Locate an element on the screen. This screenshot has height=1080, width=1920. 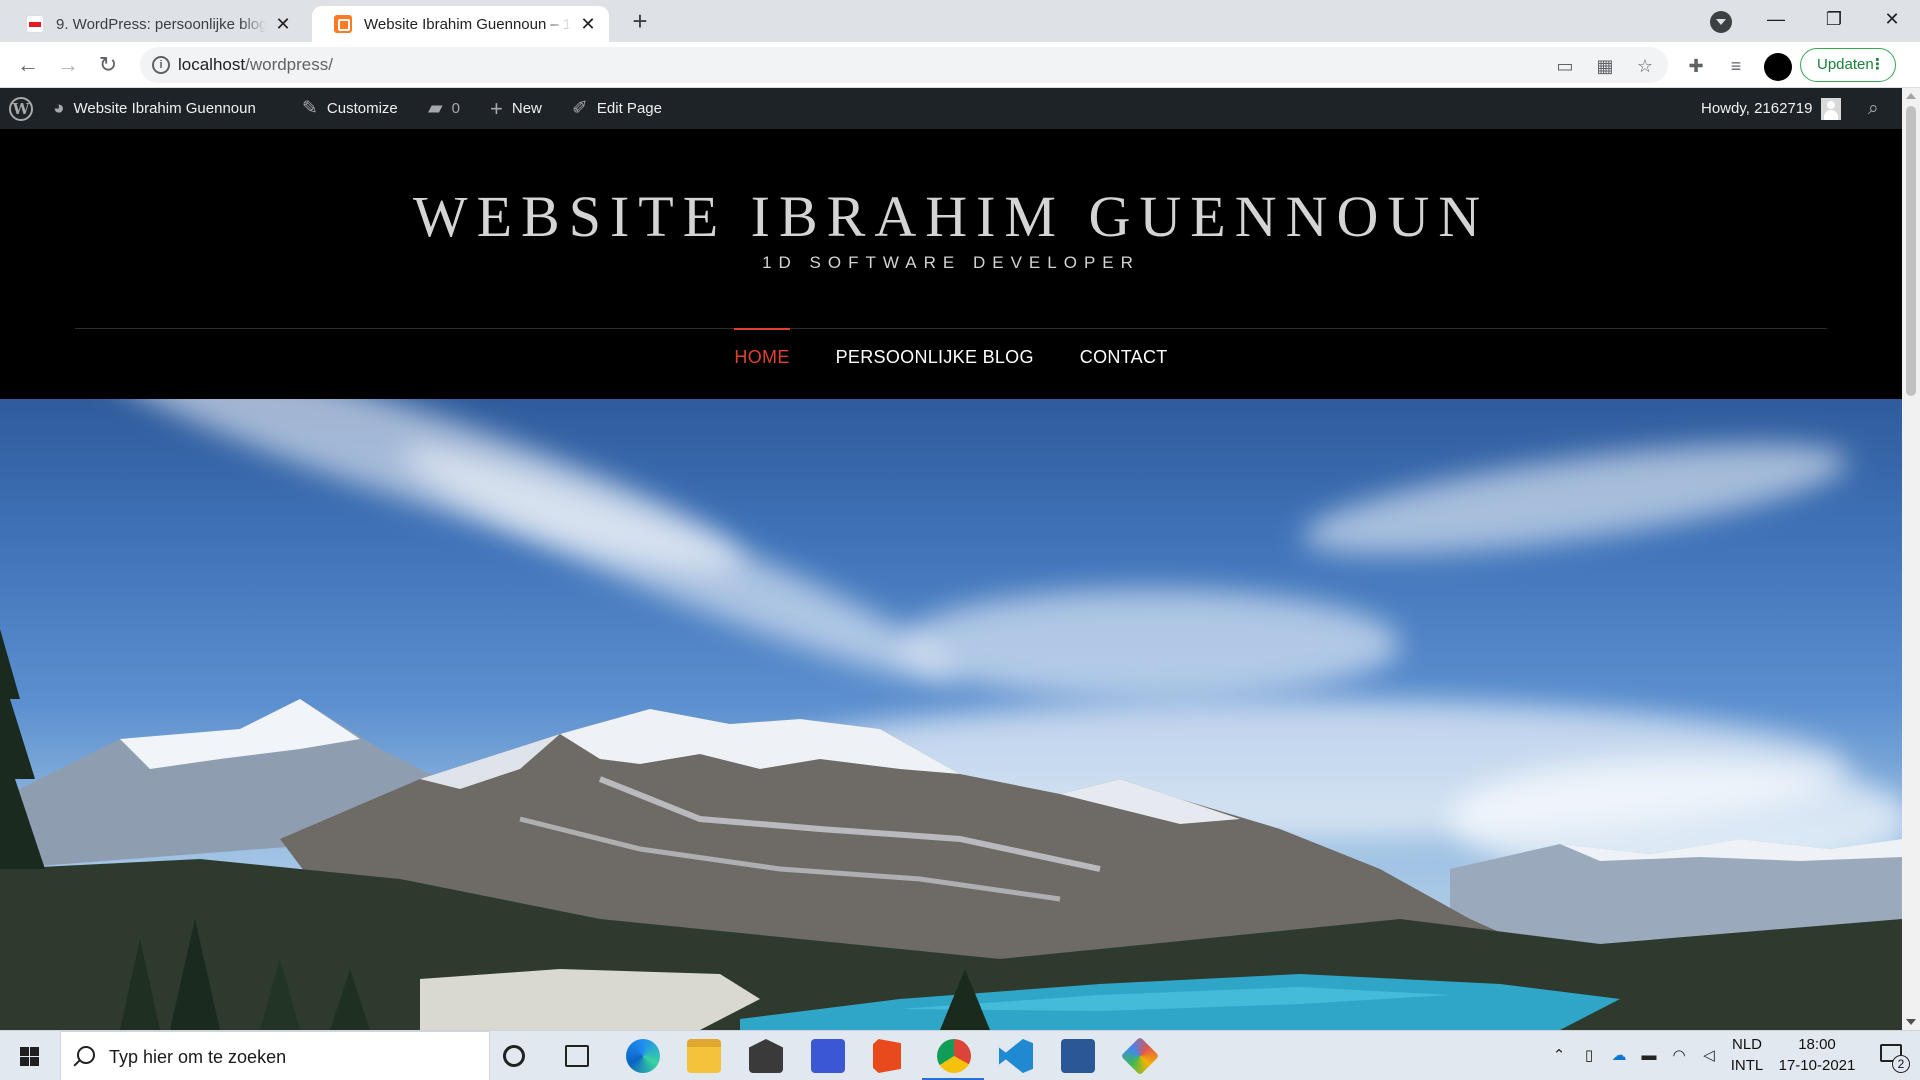
paintbrush-icon: ✎ is located at coordinates (310, 108).